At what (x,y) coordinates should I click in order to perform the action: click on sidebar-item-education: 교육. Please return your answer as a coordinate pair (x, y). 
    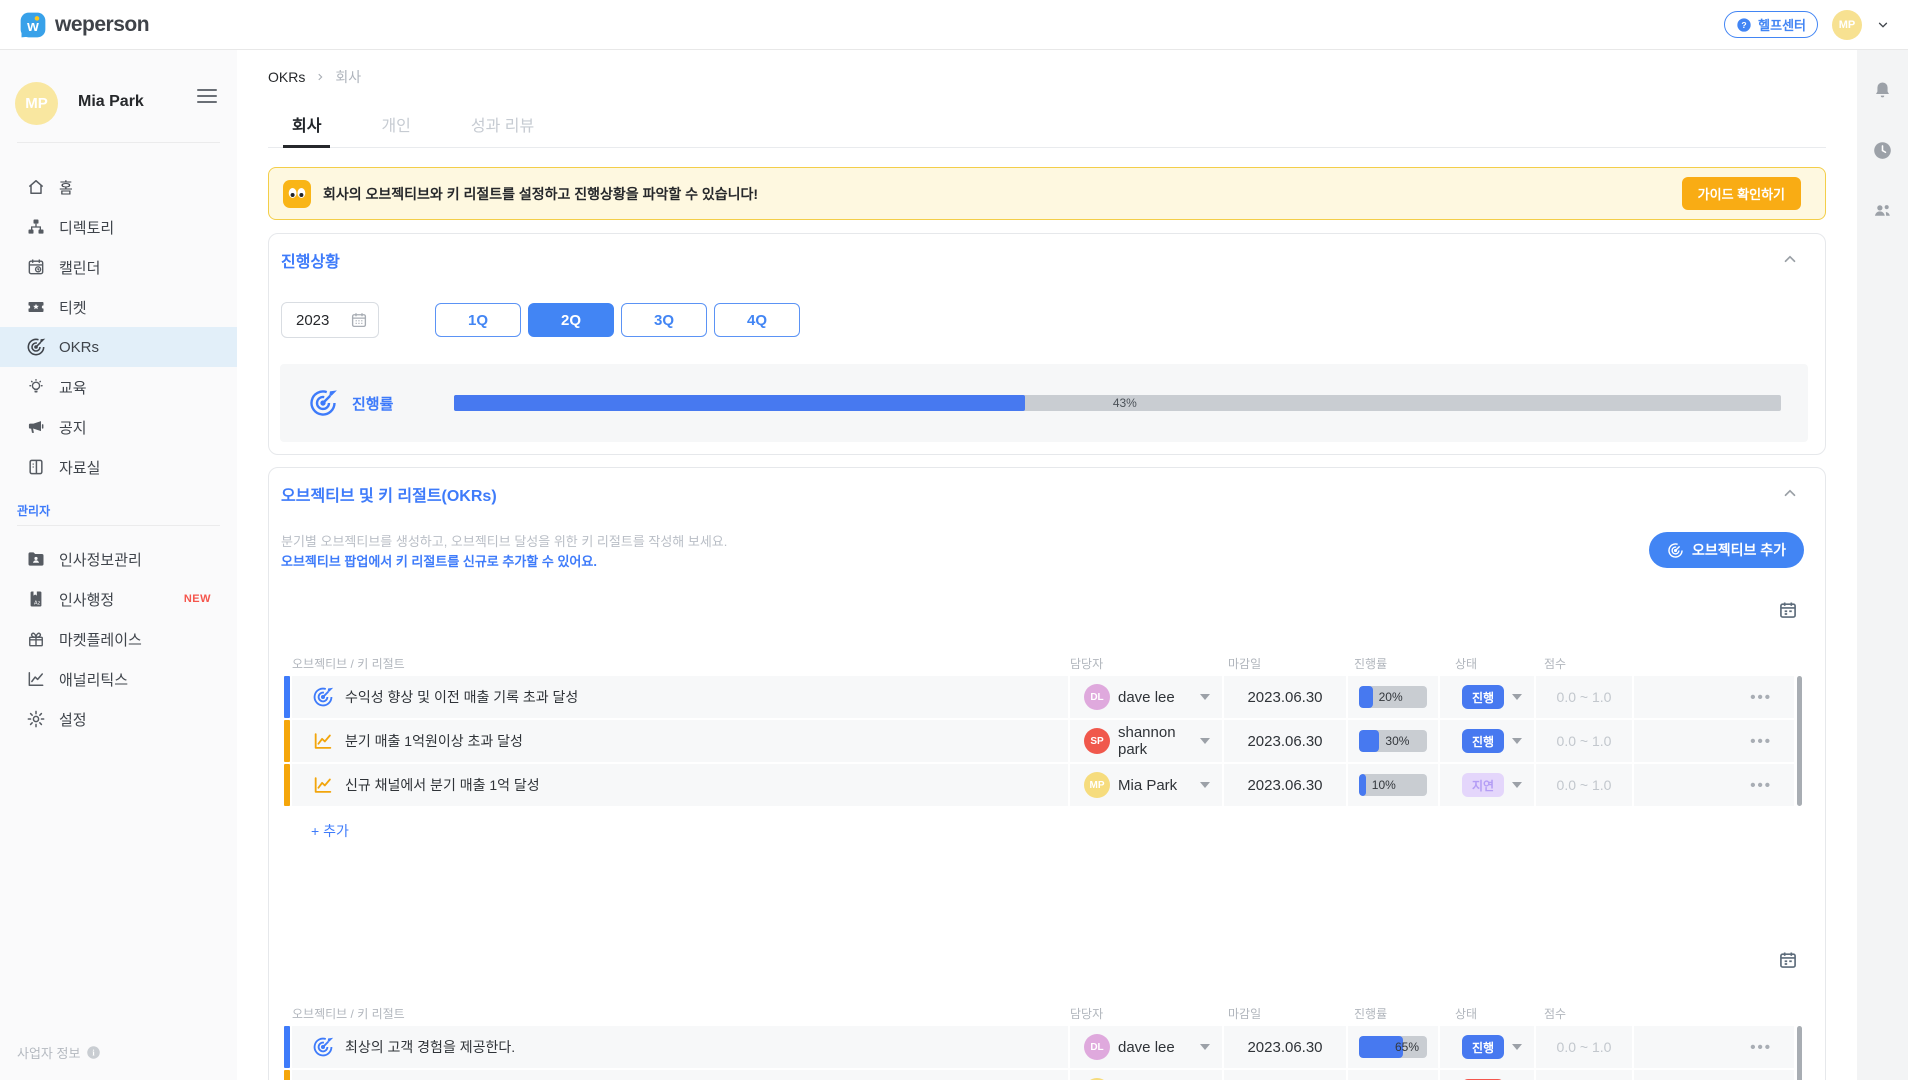
    Looking at the image, I should click on (118, 387).